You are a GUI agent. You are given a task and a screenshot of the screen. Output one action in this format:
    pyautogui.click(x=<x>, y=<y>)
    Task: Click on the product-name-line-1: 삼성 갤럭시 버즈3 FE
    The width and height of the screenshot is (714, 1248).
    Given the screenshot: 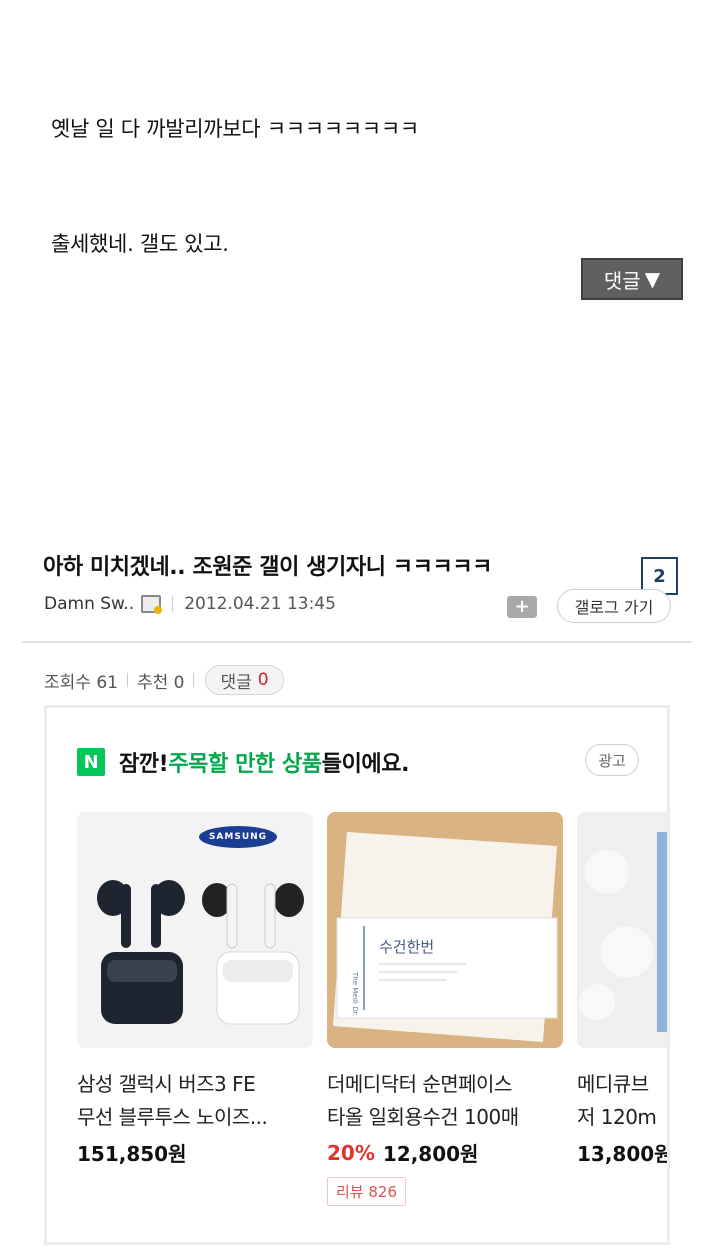 What is the action you would take?
    pyautogui.click(x=195, y=1084)
    